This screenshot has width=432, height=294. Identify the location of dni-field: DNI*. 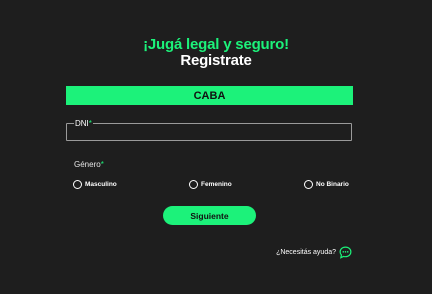
(209, 130).